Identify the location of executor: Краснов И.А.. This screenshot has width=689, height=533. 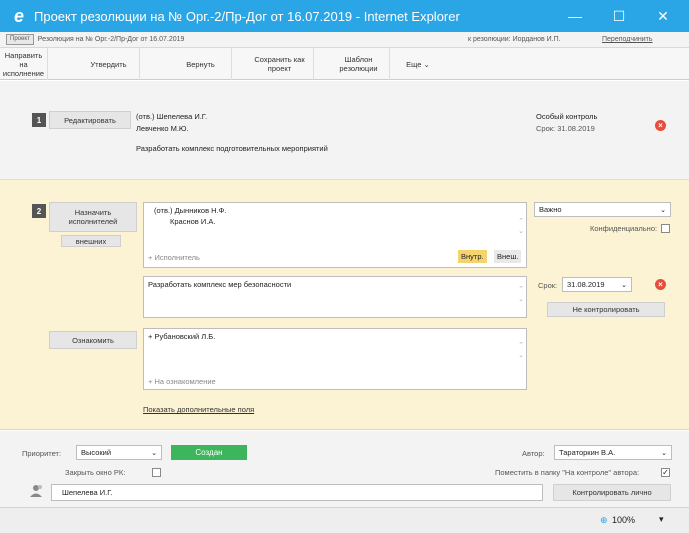
(193, 221).